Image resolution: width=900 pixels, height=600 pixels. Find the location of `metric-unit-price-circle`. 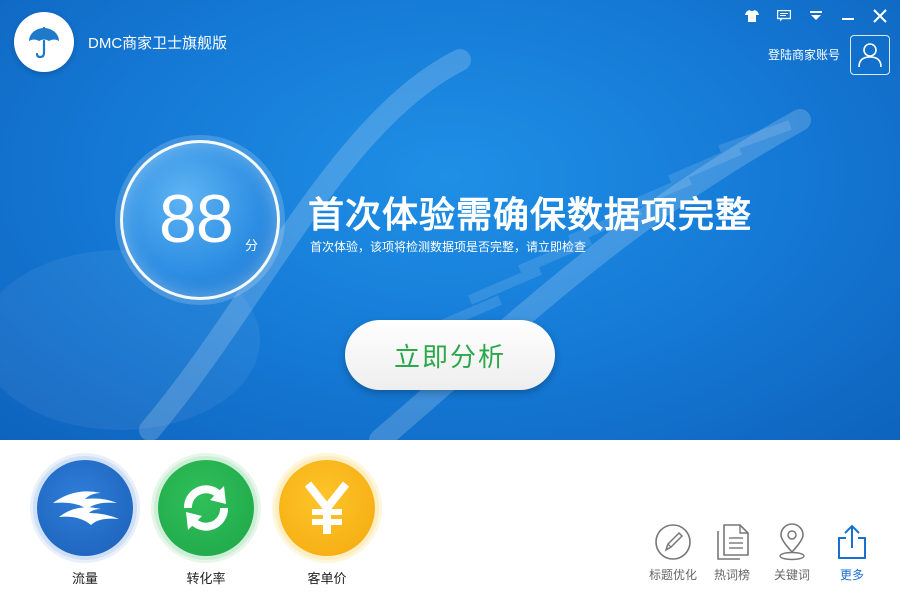

metric-unit-price-circle is located at coordinates (327, 508).